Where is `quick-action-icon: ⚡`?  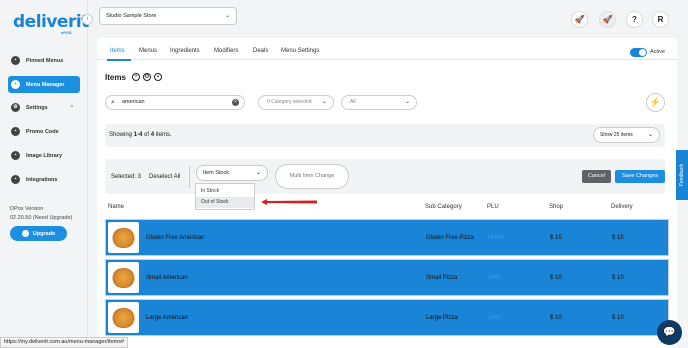 quick-action-icon: ⚡ is located at coordinates (655, 102).